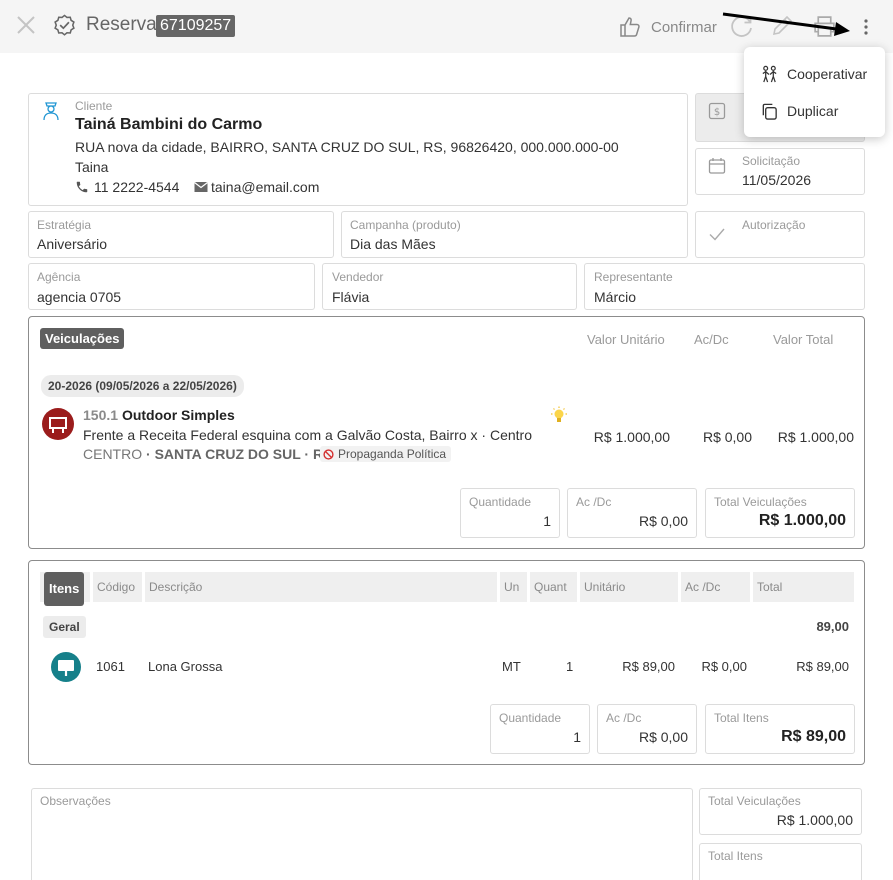 Image resolution: width=893 pixels, height=880 pixels. Describe the element at coordinates (351, 297) in the screenshot. I see `seller-value: Flávia` at that location.